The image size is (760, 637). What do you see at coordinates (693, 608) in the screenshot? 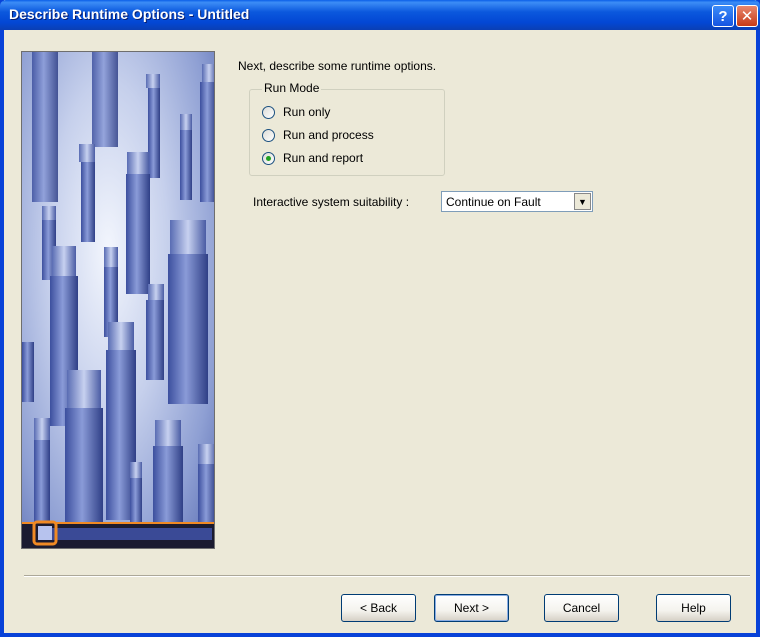
I see `help-button: Help` at bounding box center [693, 608].